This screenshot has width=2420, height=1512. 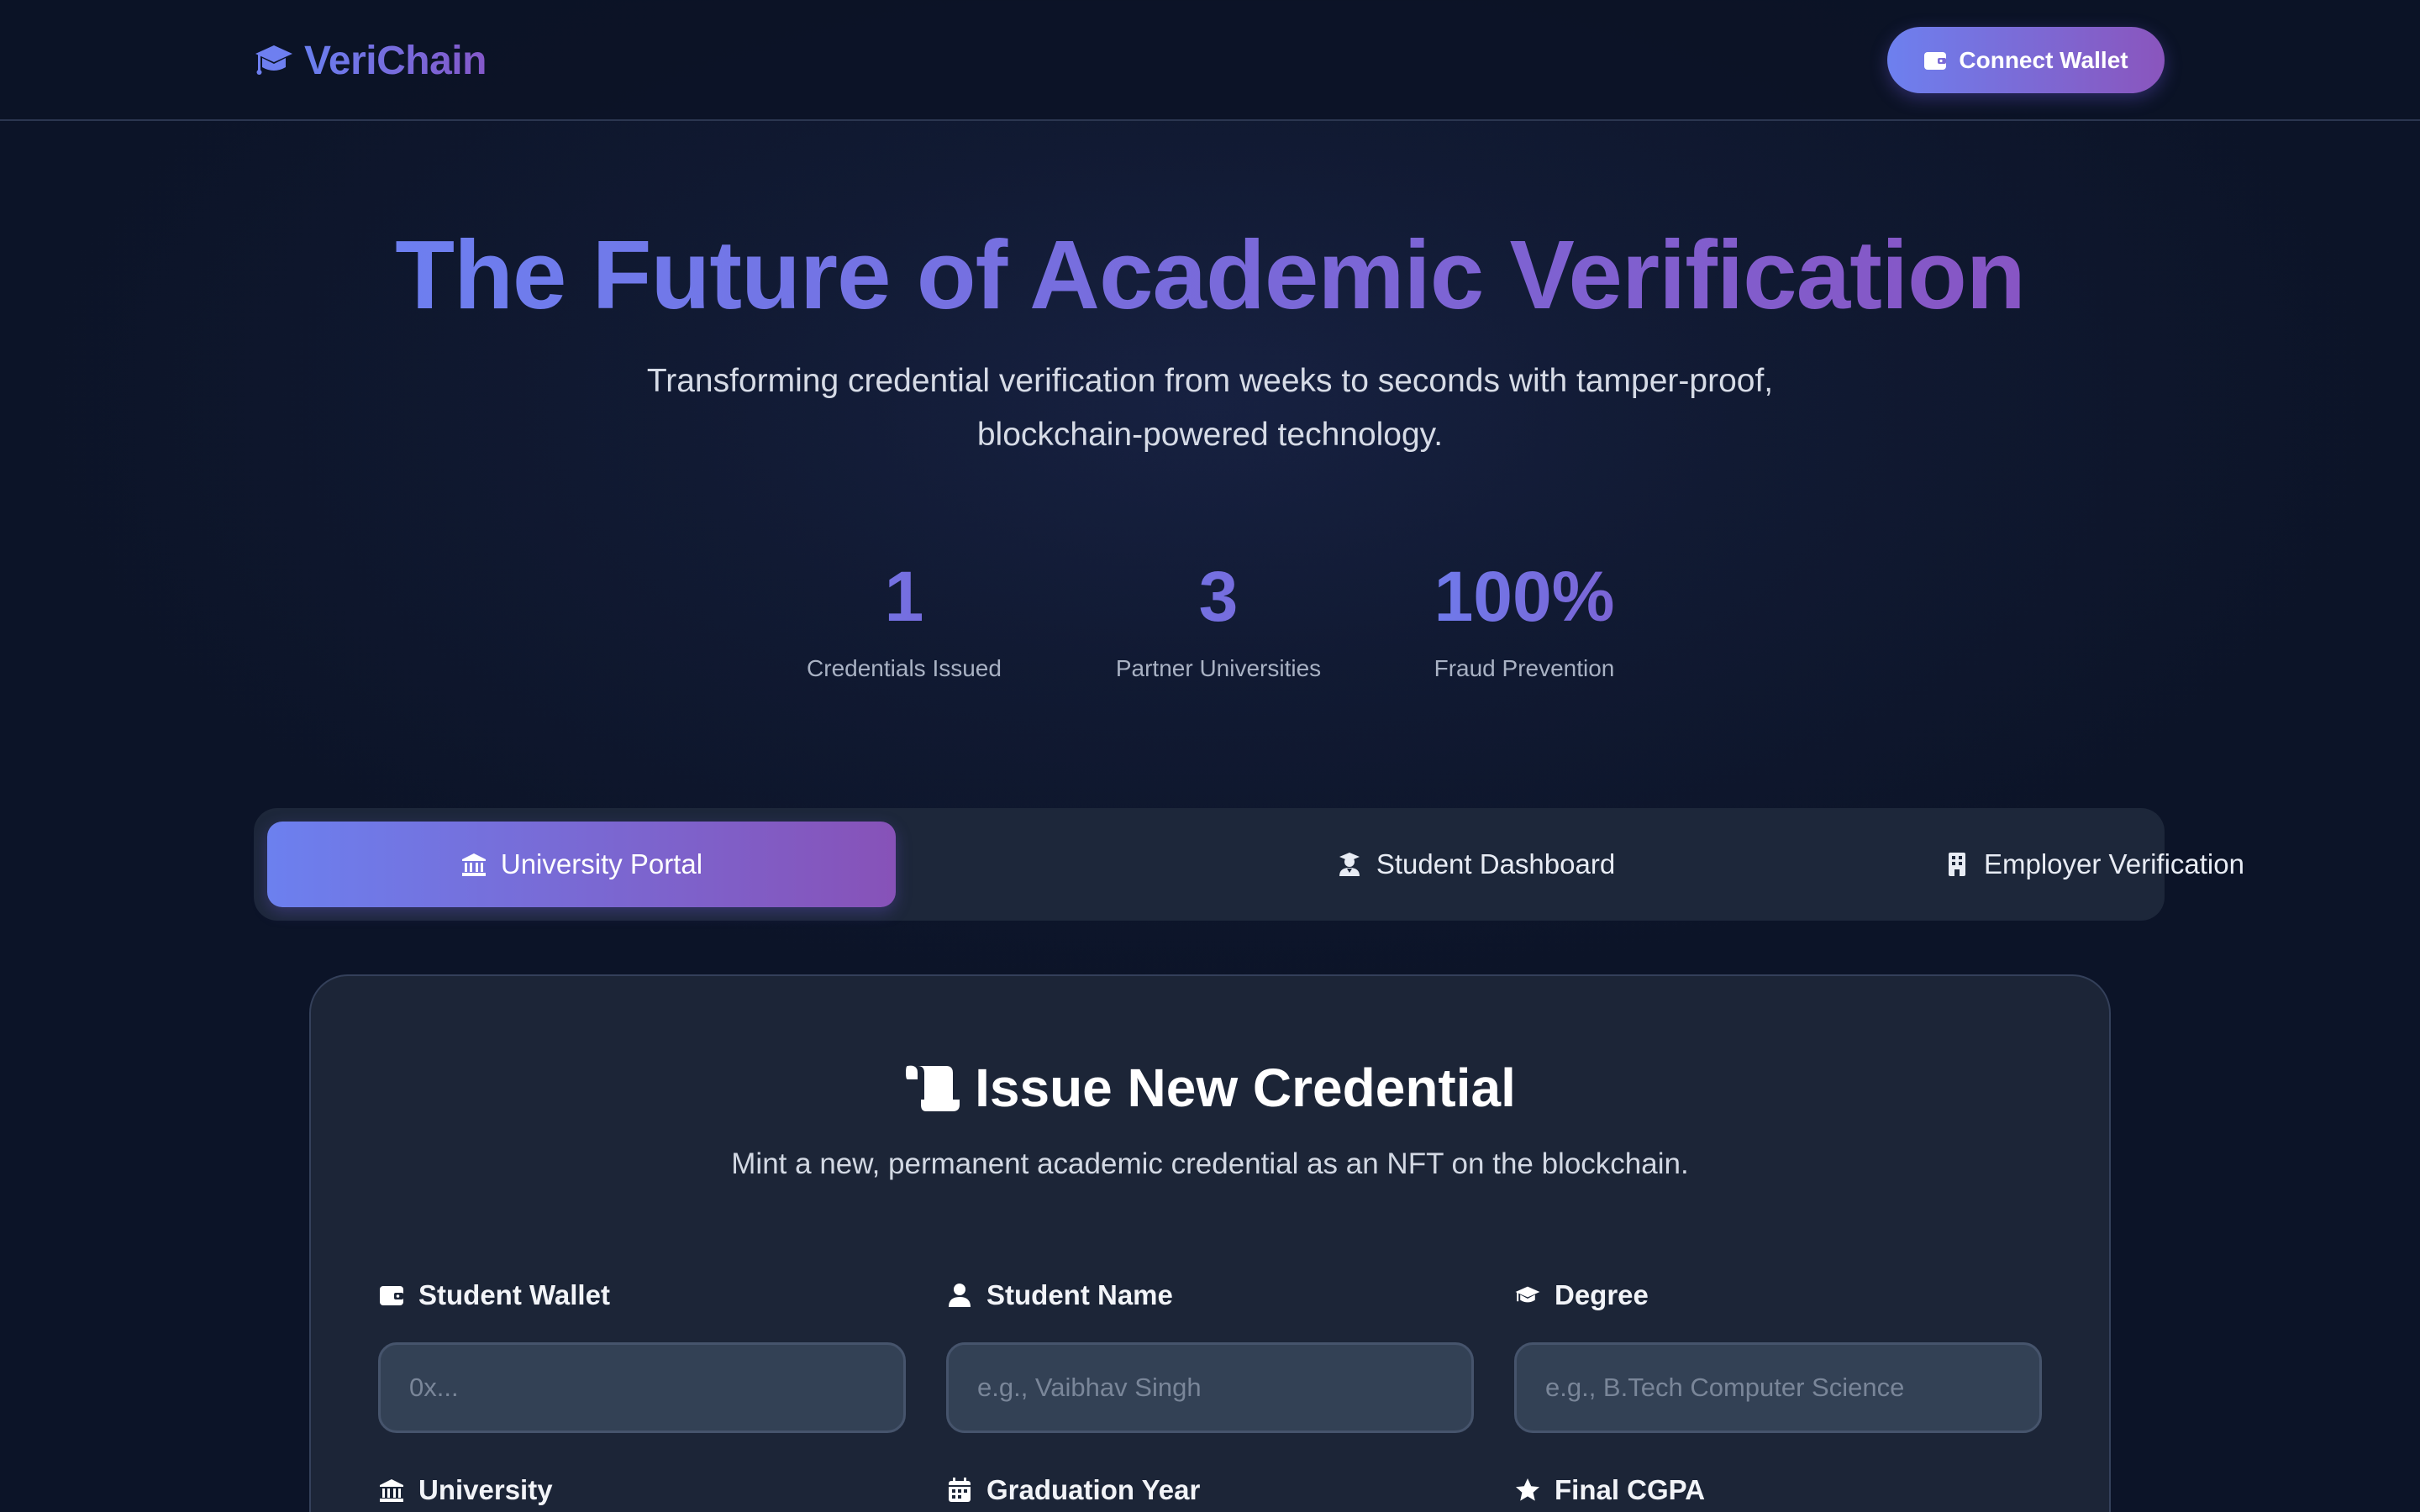 I want to click on field-student-wallet: Student Wallet, so click(x=642, y=1355).